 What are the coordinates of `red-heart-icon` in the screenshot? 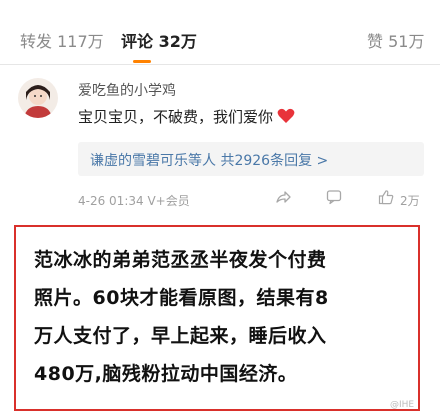 It's located at (286, 118).